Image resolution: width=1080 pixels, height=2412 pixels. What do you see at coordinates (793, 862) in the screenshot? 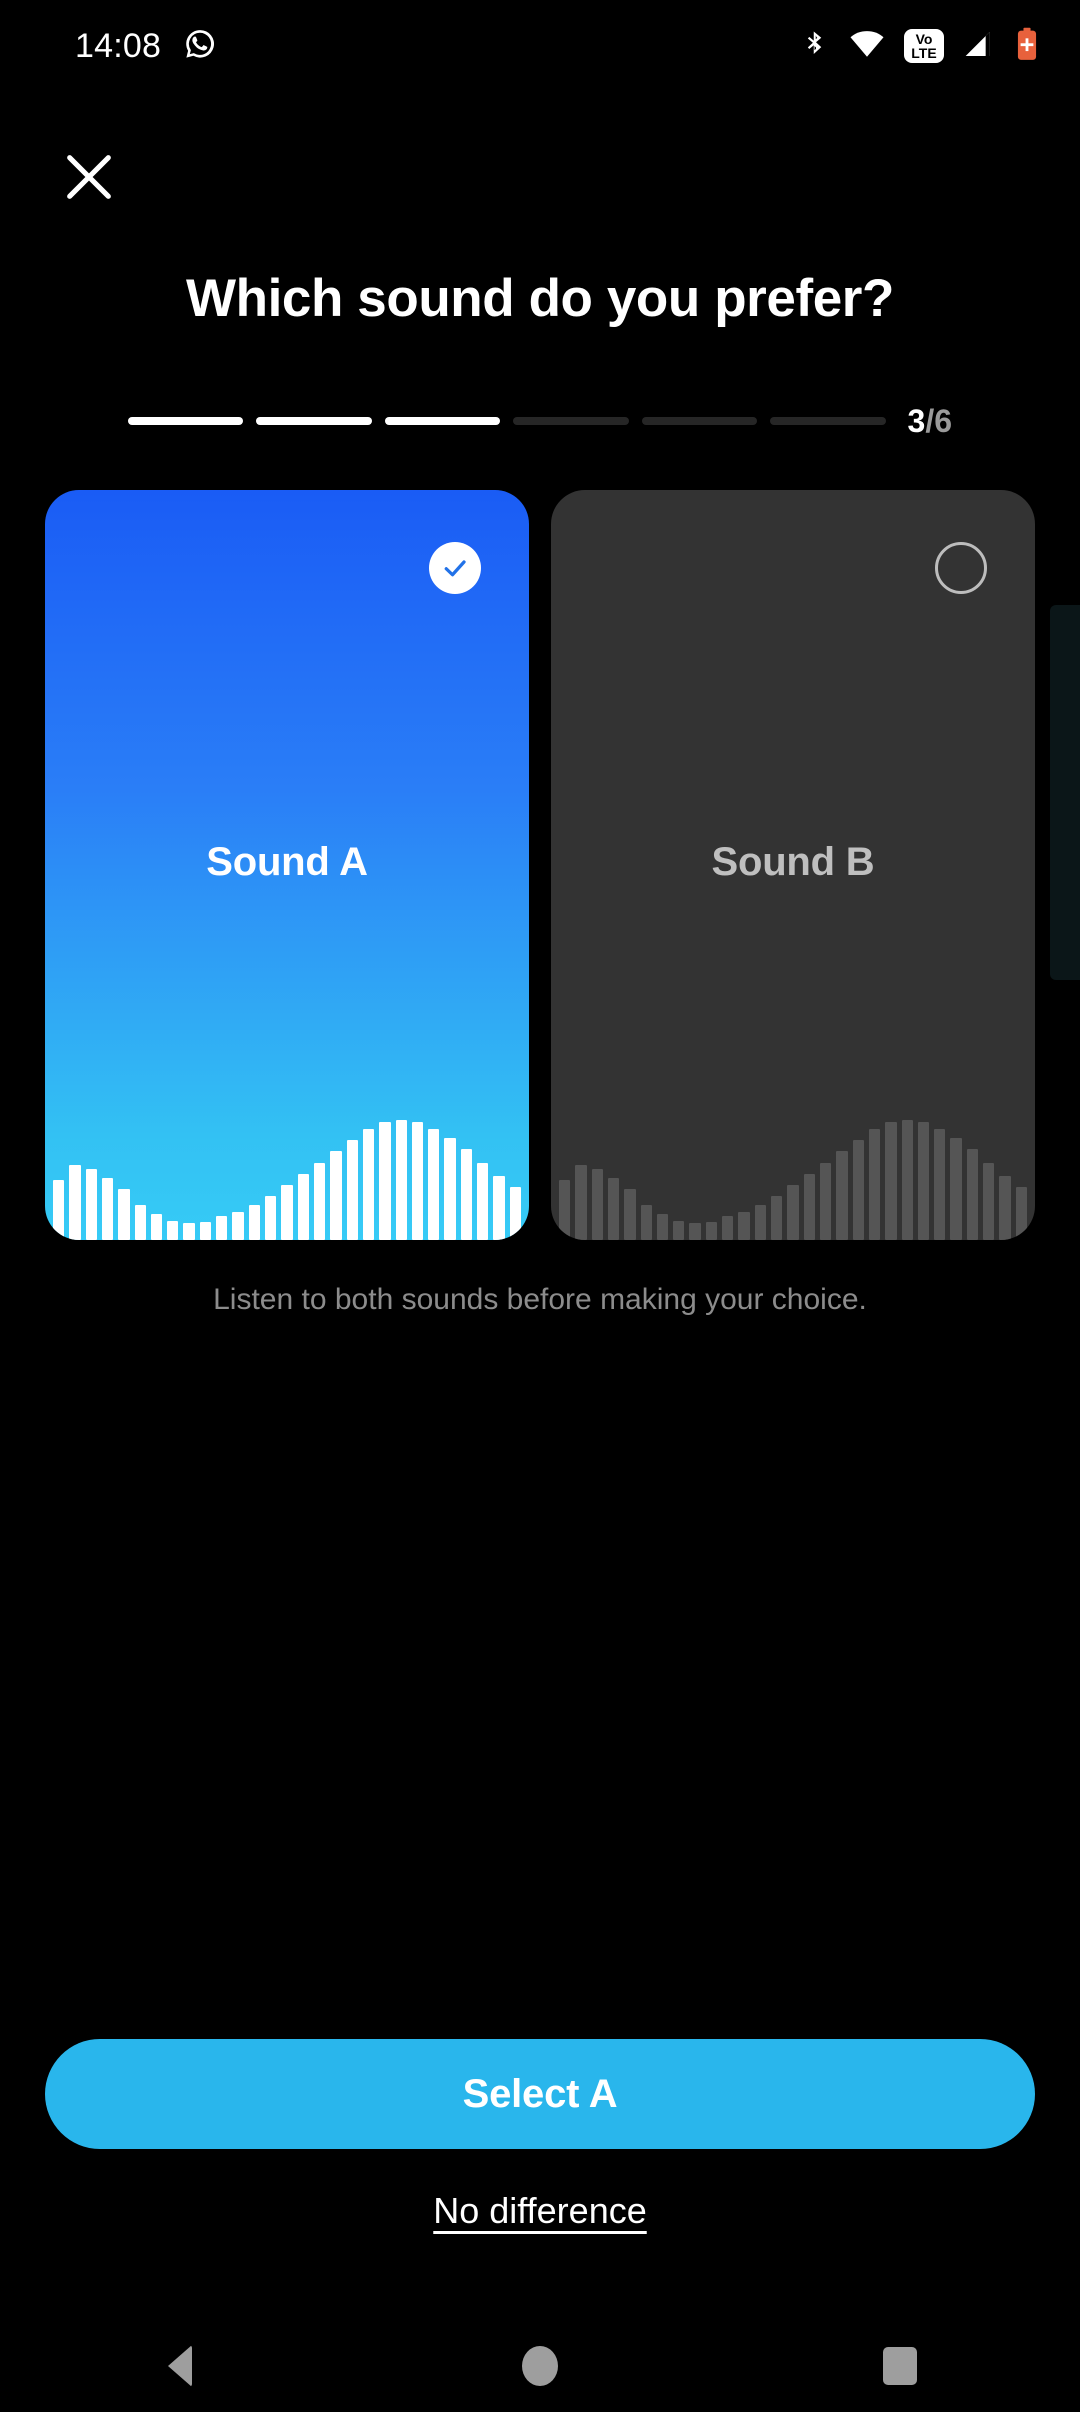
I see `sound-b-label: Sound B` at bounding box center [793, 862].